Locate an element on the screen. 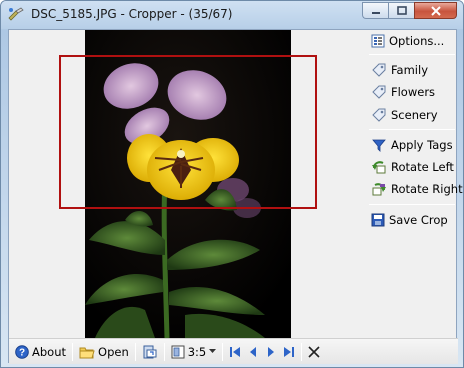 This screenshot has height=368, width=464. folder-icon is located at coordinates (87, 352).